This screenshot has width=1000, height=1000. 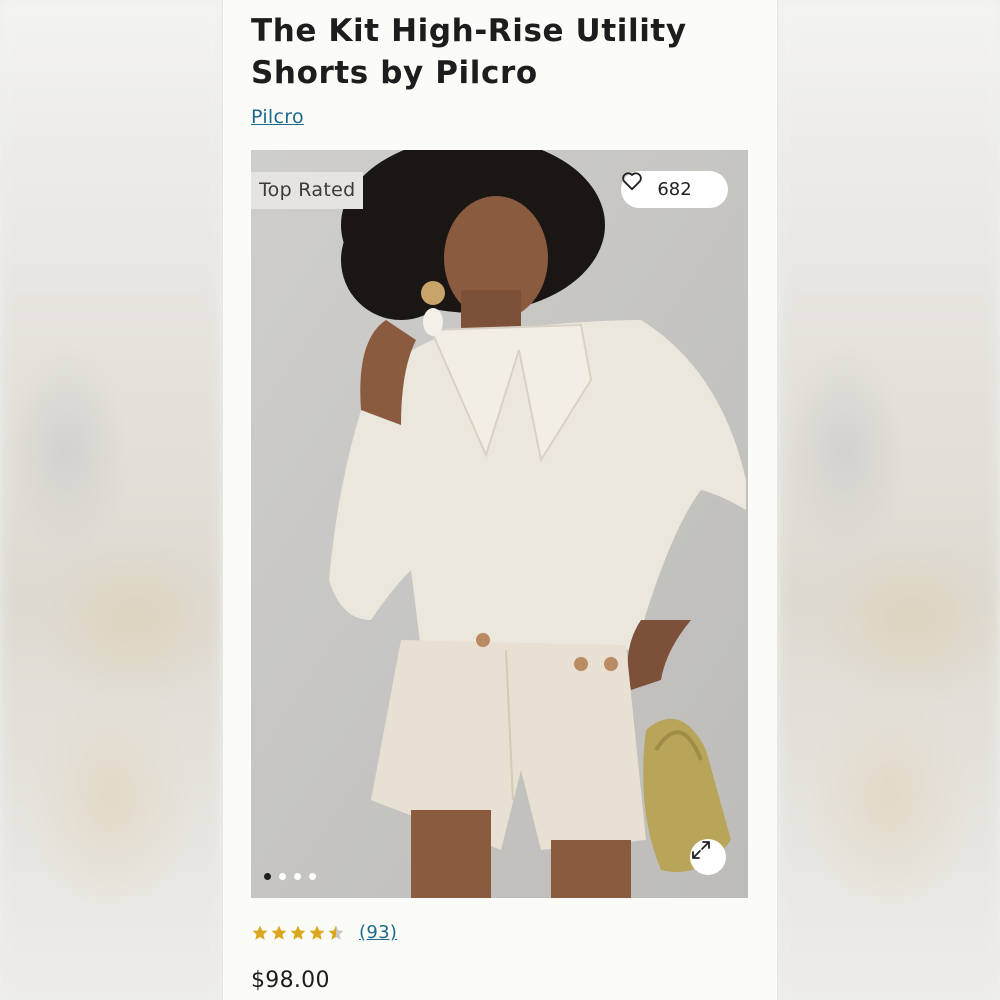 I want to click on review-count-link: (93), so click(x=378, y=932).